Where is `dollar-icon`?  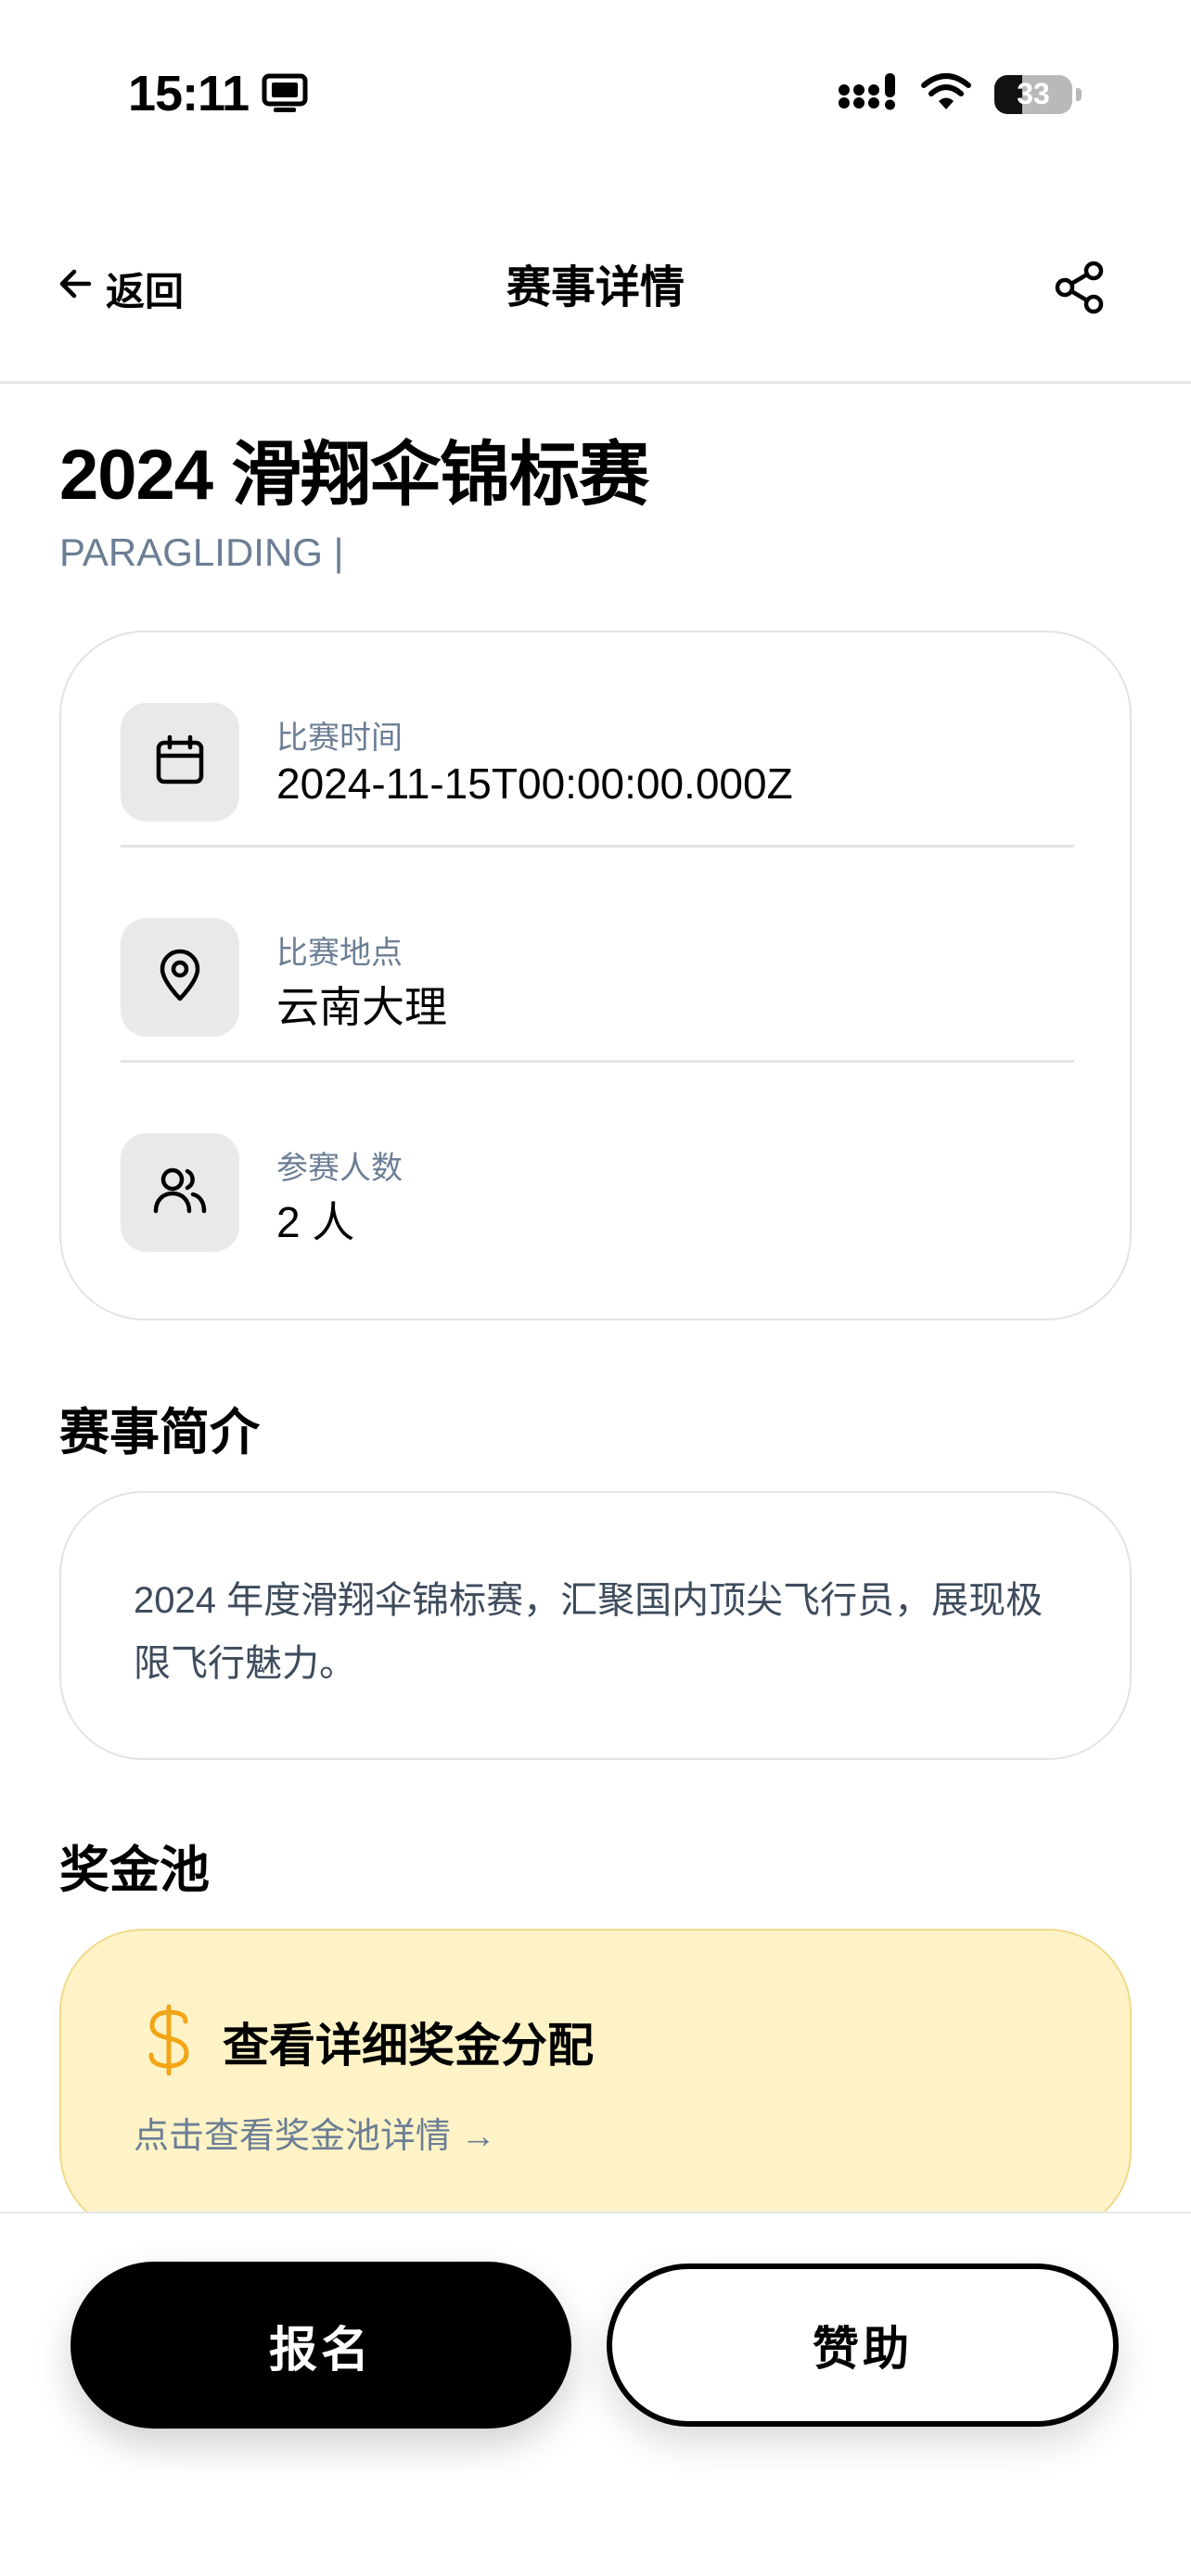 dollar-icon is located at coordinates (169, 2043).